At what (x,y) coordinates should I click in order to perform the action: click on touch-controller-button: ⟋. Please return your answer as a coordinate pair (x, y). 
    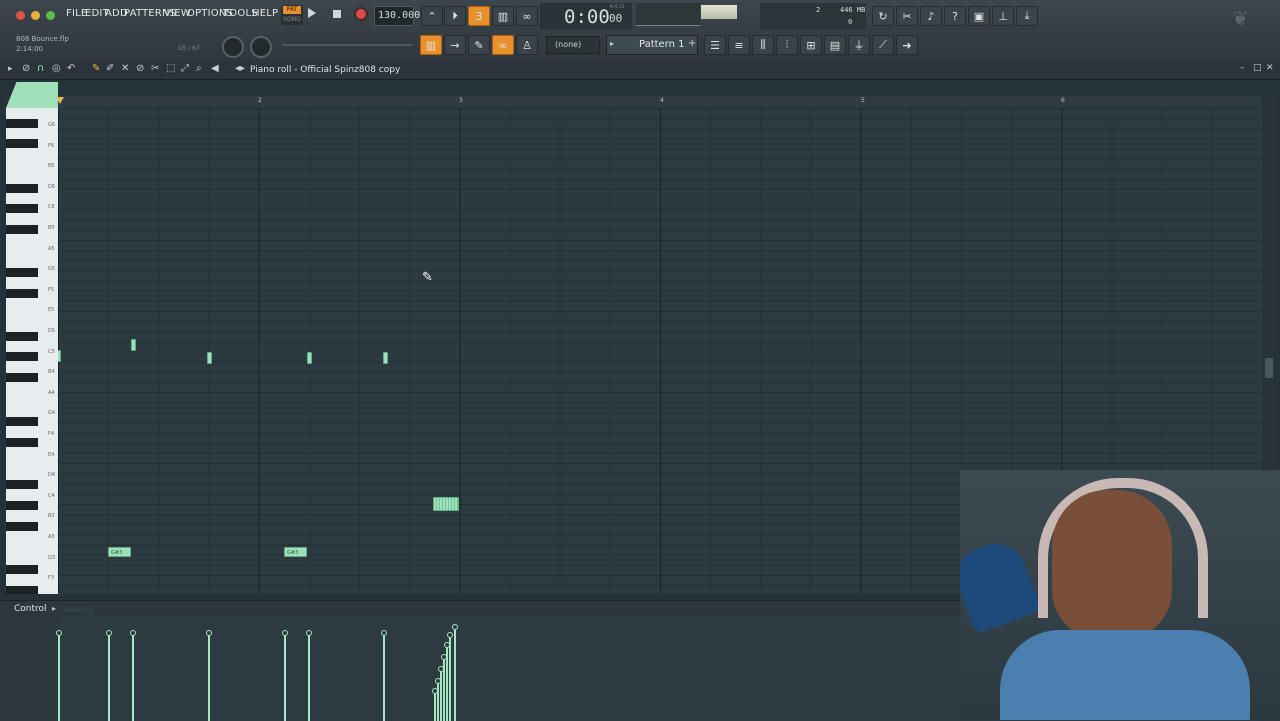
    Looking at the image, I should click on (883, 45).